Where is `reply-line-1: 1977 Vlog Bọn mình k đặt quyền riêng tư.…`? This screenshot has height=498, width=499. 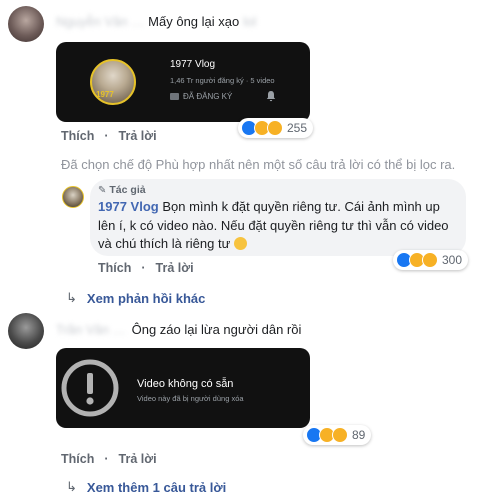 reply-line-1: 1977 Vlog Bọn mình k đặt quyền riêng tư.… is located at coordinates (269, 206).